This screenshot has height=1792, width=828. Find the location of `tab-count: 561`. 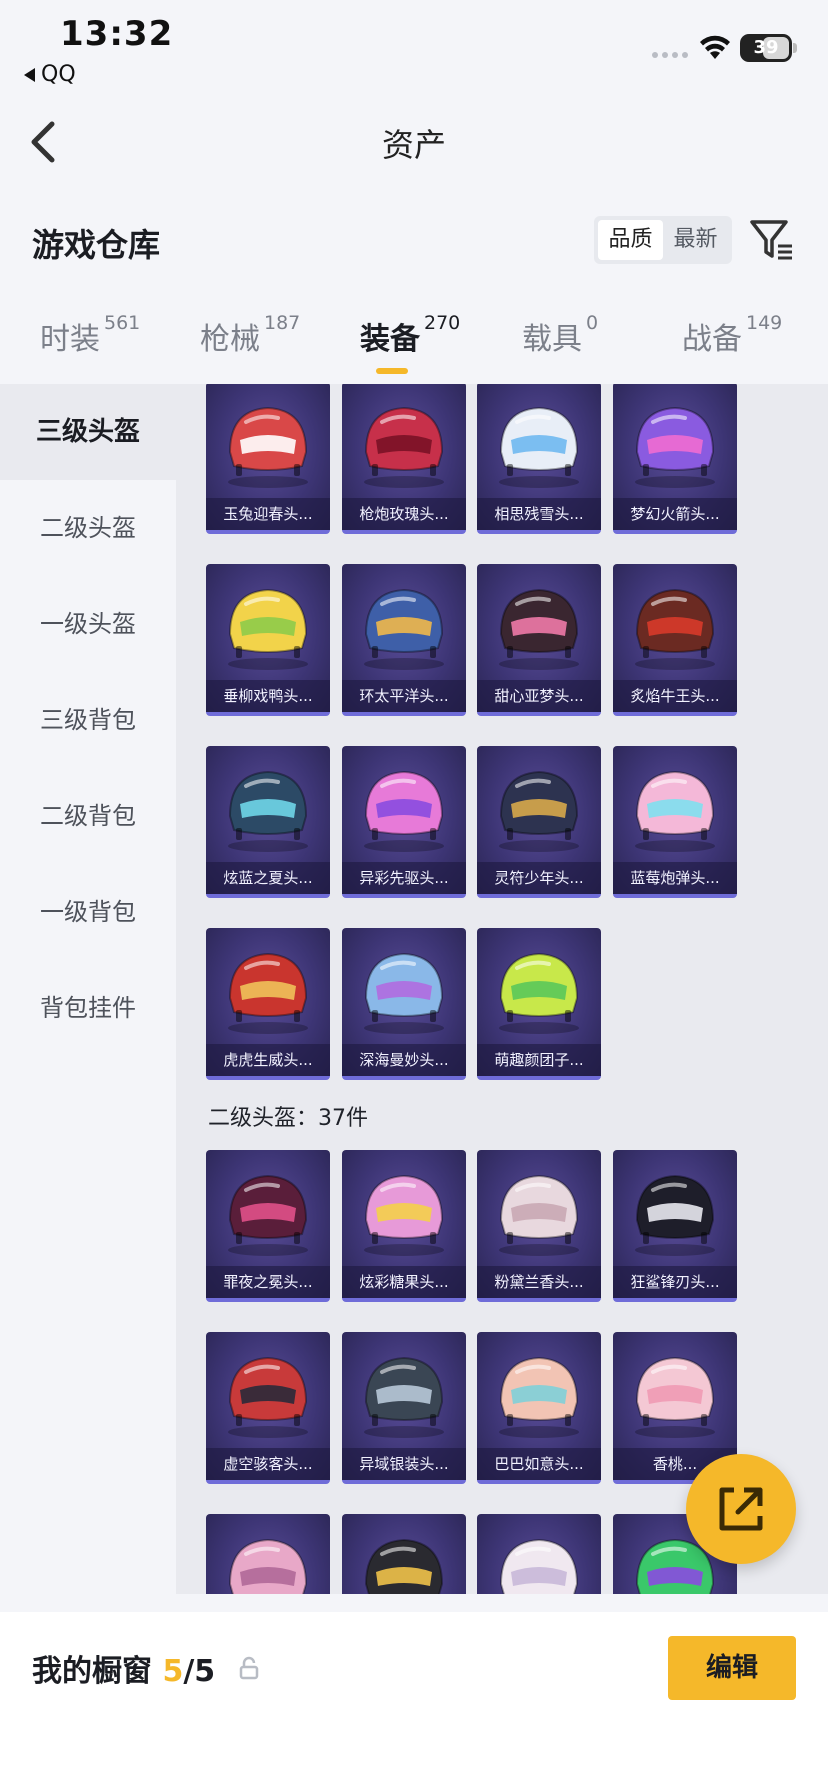

tab-count: 561 is located at coordinates (122, 323).